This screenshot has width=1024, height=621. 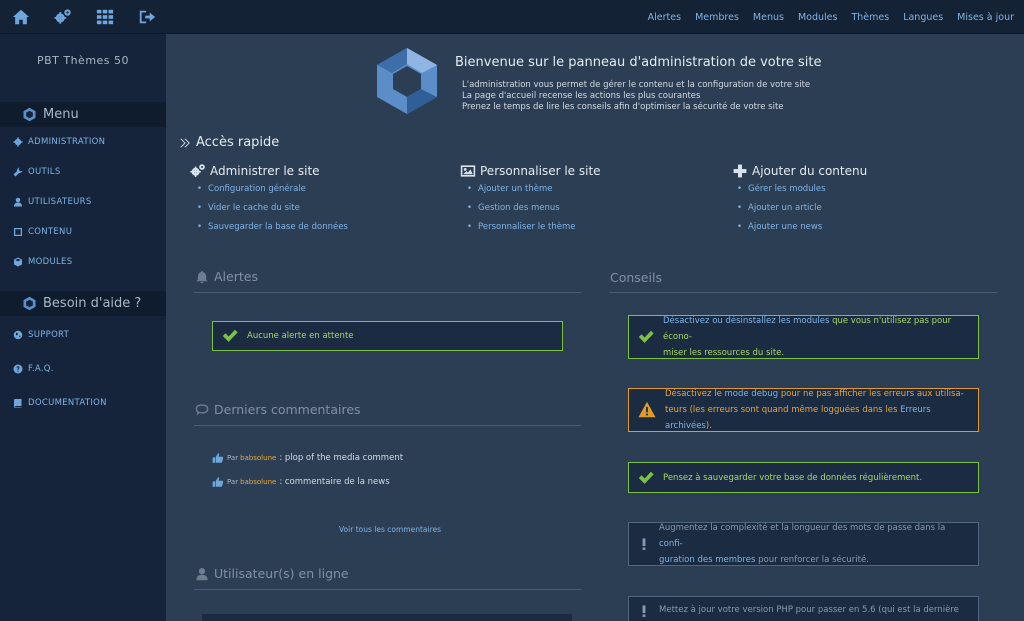 I want to click on book-icon, so click(x=18, y=403).